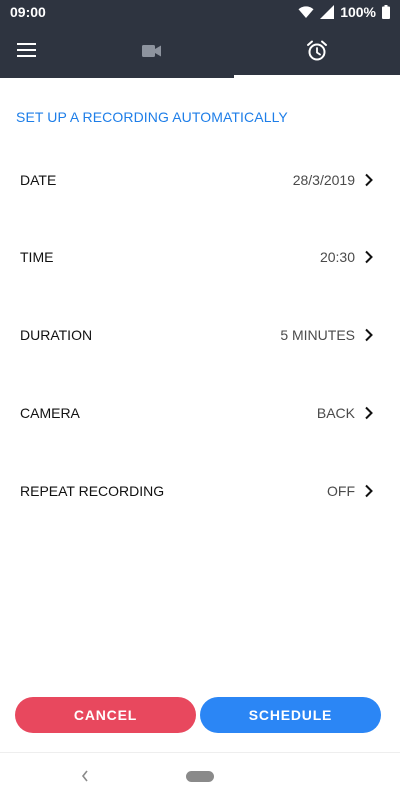  What do you see at coordinates (337, 257) in the screenshot?
I see `setting-value: 20:30` at bounding box center [337, 257].